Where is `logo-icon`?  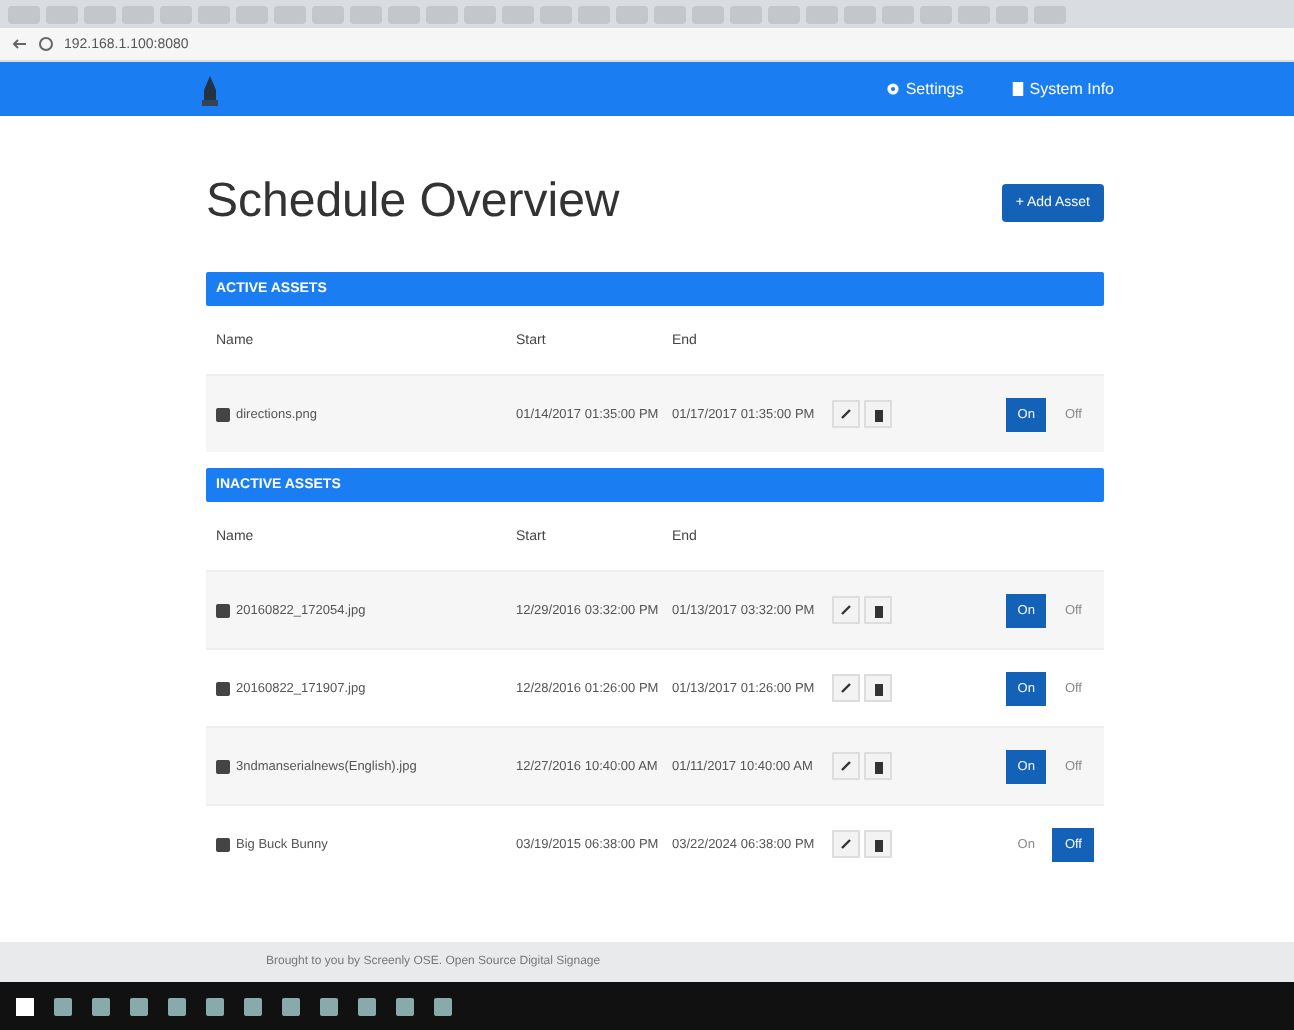
logo-icon is located at coordinates (210, 89).